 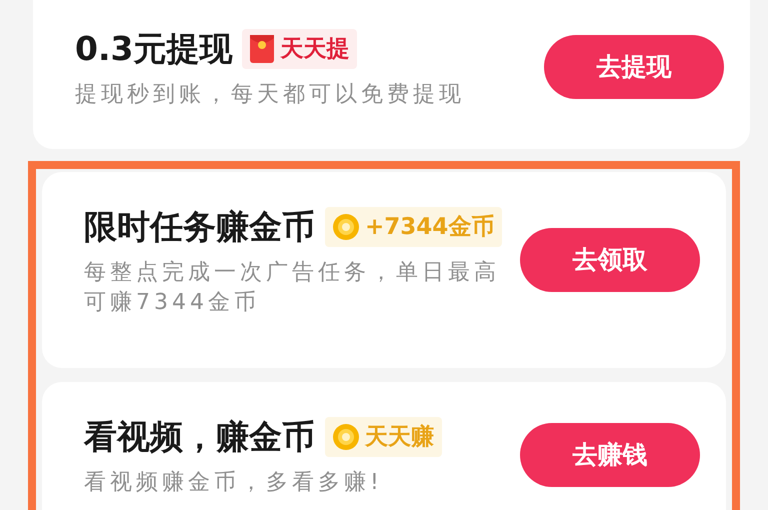 What do you see at coordinates (153, 49) in the screenshot?
I see `task-title: 0.3元提现` at bounding box center [153, 49].